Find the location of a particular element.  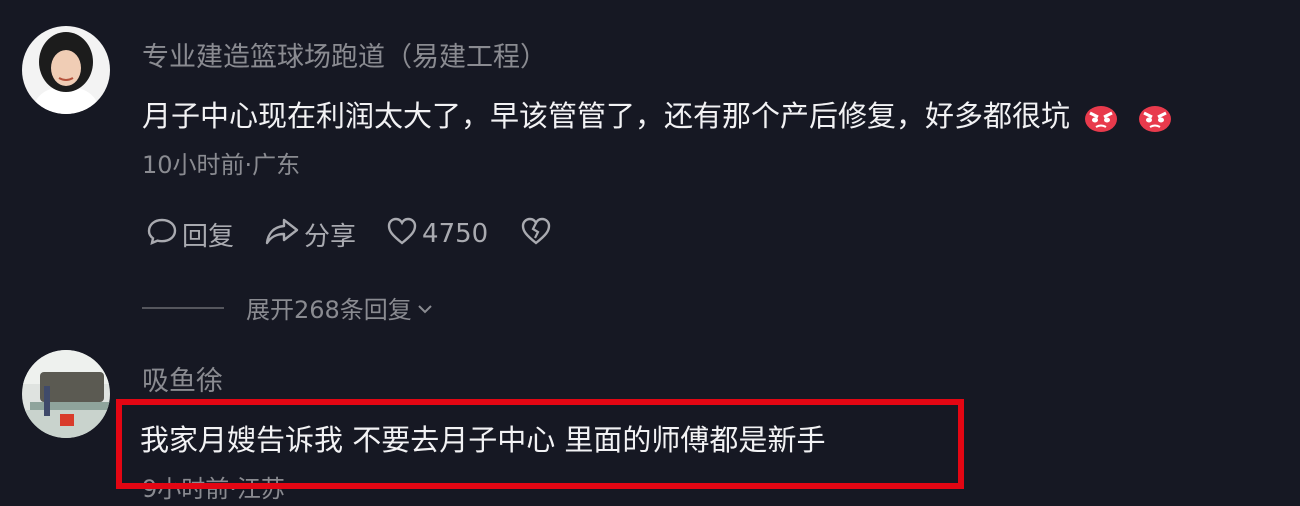

like-count: 4750 is located at coordinates (455, 234).